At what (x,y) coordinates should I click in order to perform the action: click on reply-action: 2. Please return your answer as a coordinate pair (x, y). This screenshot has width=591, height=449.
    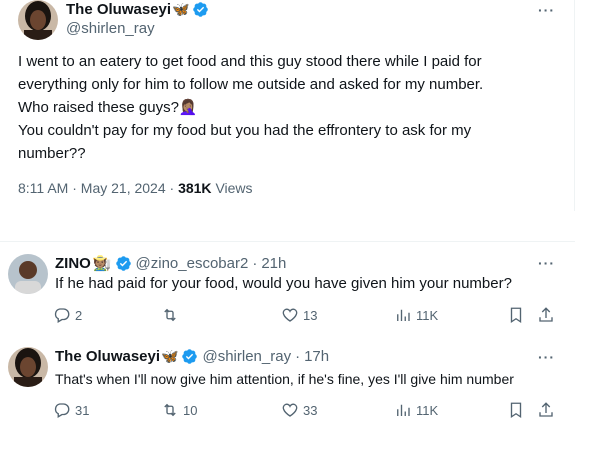
    Looking at the image, I should click on (67, 315).